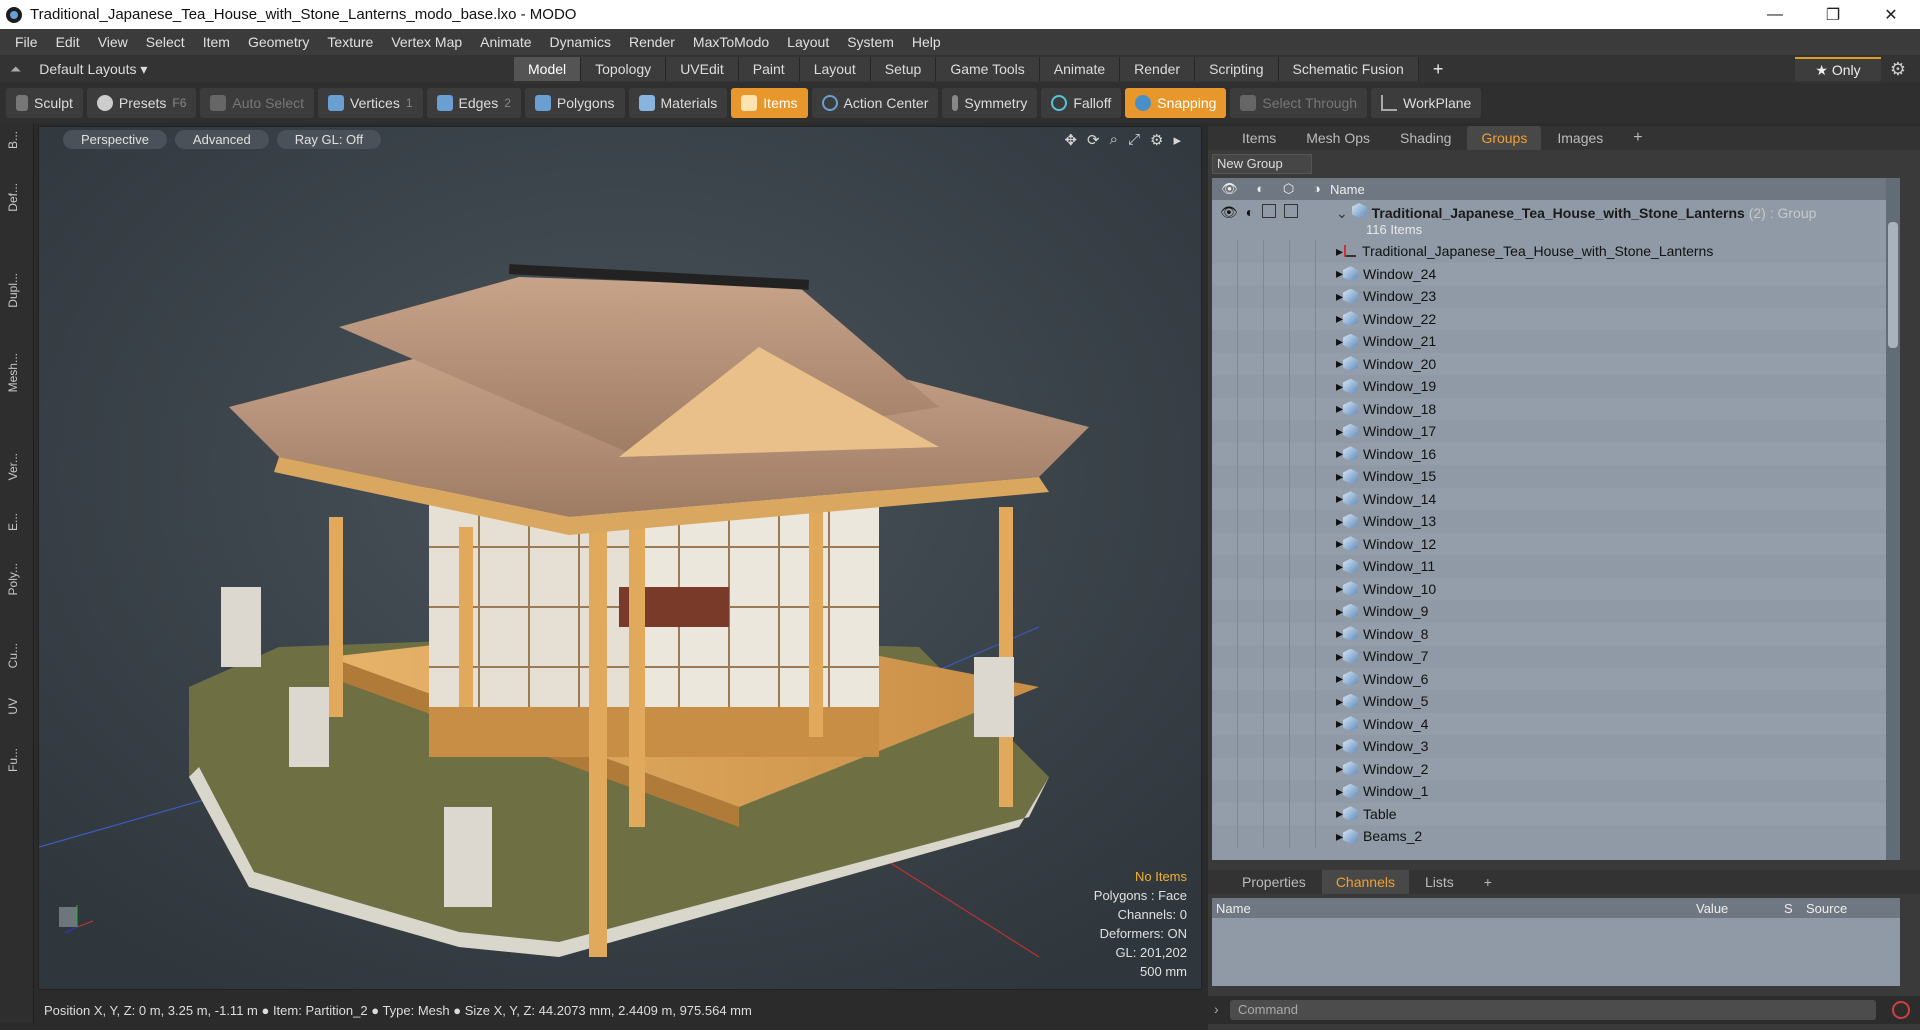  What do you see at coordinates (769, 103) in the screenshot?
I see `items-button: Items` at bounding box center [769, 103].